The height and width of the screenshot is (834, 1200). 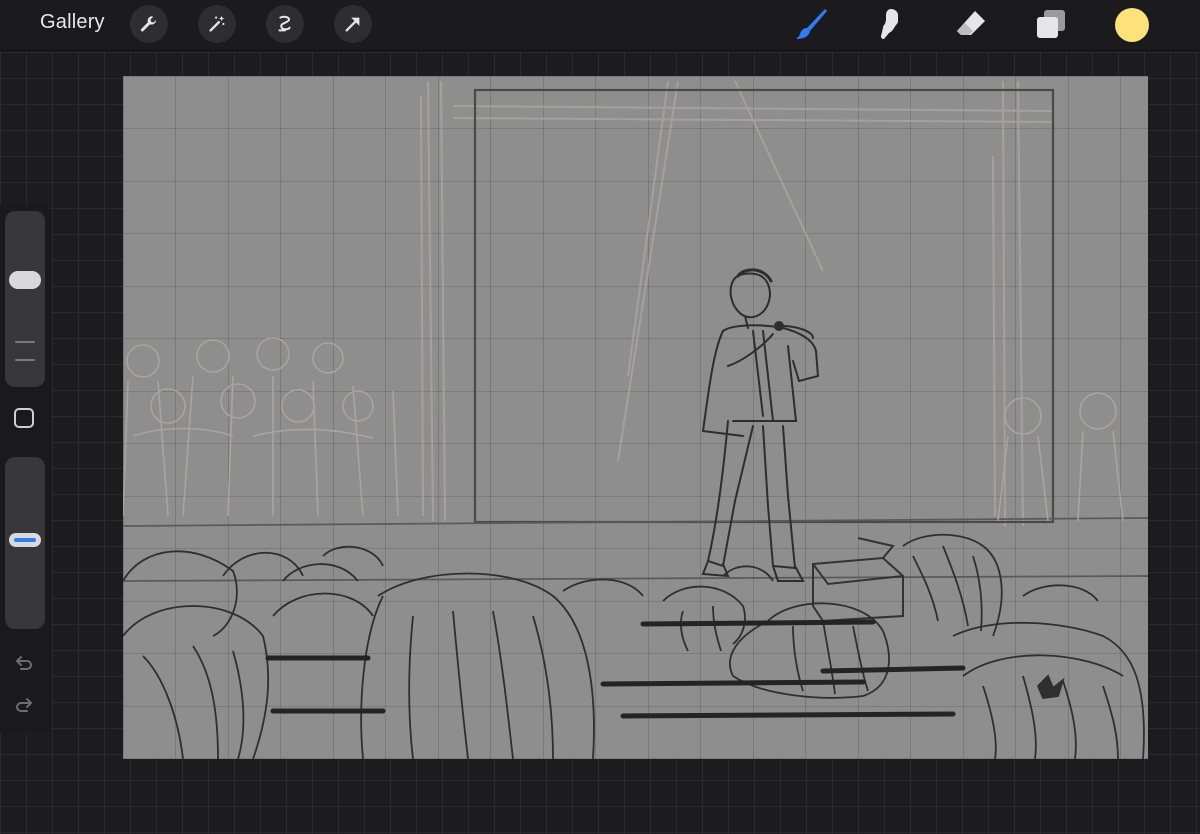 I want to click on layers-button, so click(x=1051, y=24).